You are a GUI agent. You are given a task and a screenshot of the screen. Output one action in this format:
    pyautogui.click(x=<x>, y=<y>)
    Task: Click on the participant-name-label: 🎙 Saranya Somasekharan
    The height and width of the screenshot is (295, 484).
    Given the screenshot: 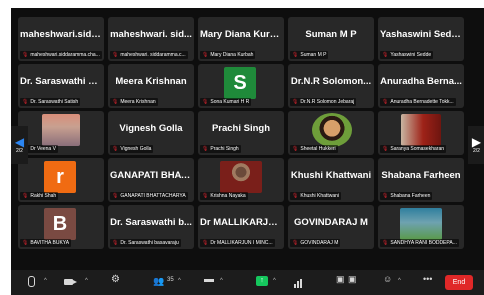 What is the action you would take?
    pyautogui.click(x=413, y=149)
    